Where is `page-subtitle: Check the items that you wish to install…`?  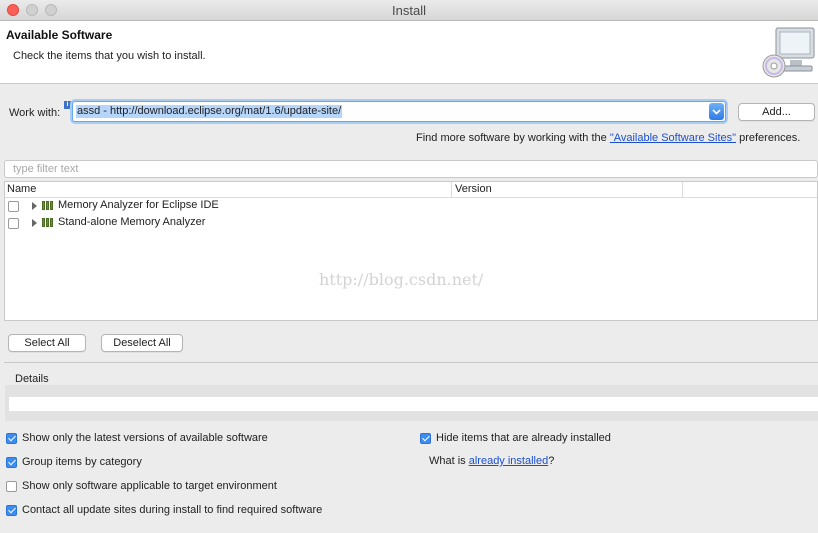 page-subtitle: Check the items that you wish to install… is located at coordinates (109, 56).